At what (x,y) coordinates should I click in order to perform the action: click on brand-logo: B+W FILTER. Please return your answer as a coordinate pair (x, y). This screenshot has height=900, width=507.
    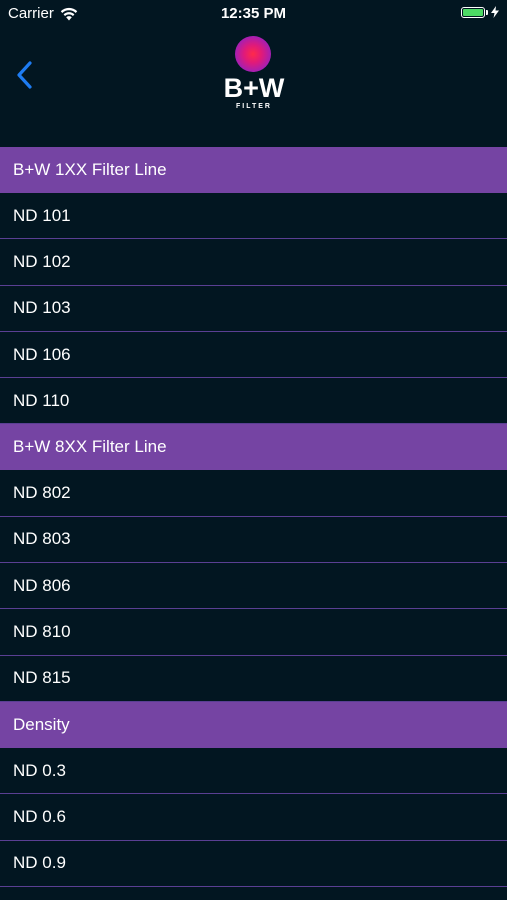
    Looking at the image, I should click on (254, 76).